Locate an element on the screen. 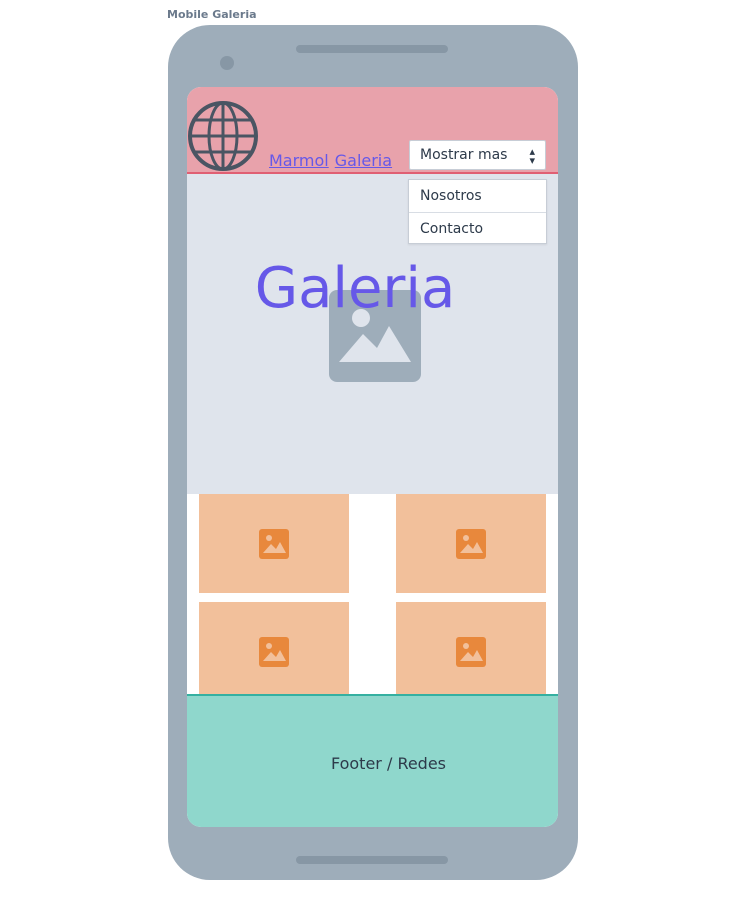  brand-word-galeria: Galeria is located at coordinates (363, 160).